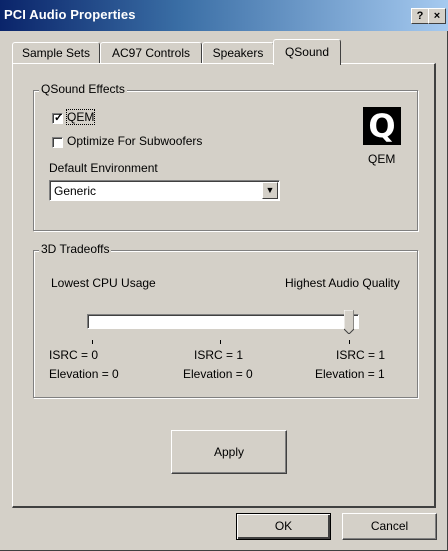  I want to click on qsound-effects-group-label: QSound Effects, so click(83, 89).